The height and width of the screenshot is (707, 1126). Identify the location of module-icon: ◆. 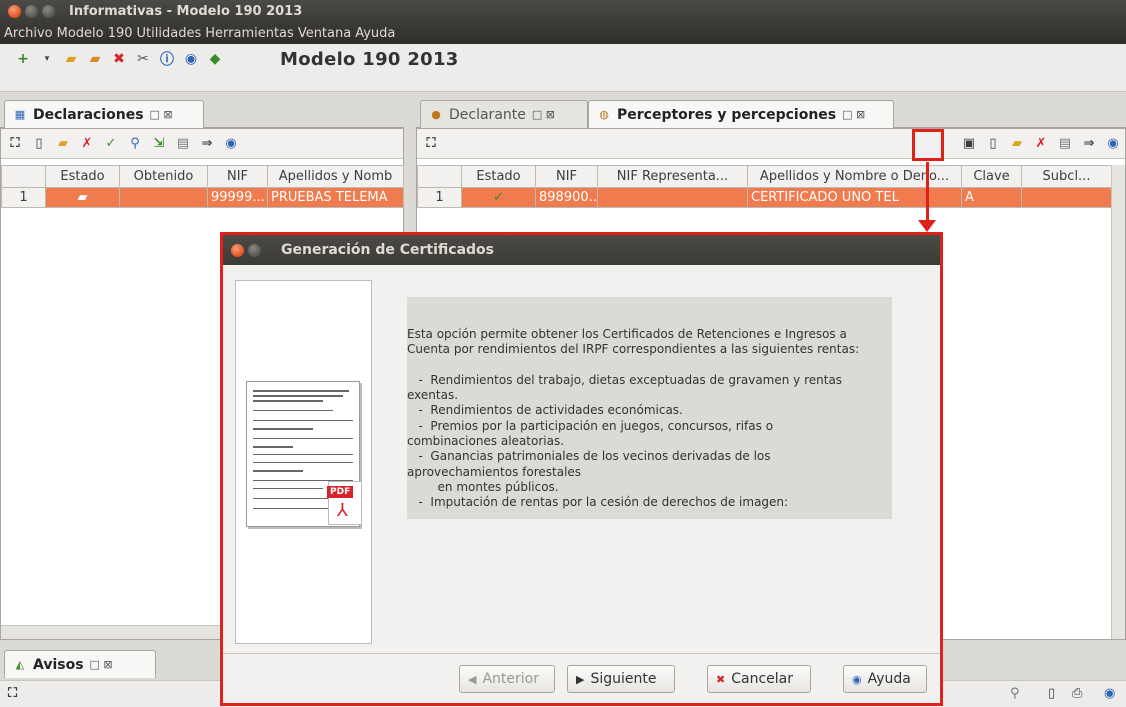
(215, 59).